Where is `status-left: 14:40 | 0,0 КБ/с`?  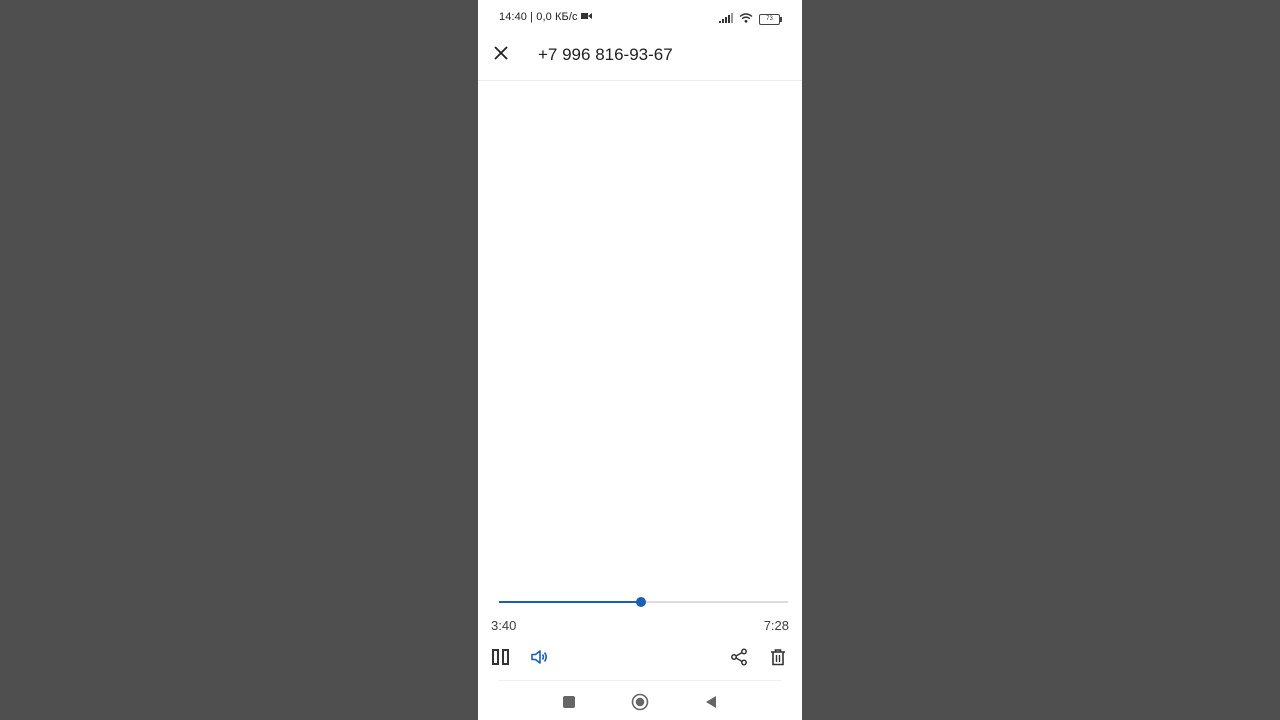
status-left: 14:40 | 0,0 КБ/с is located at coordinates (545, 17).